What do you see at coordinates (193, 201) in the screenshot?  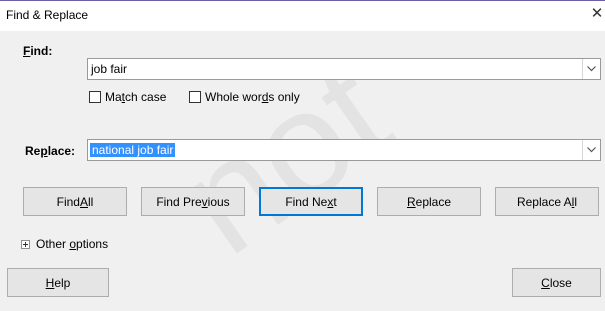 I see `find-previous-button: Find Pre v ious` at bounding box center [193, 201].